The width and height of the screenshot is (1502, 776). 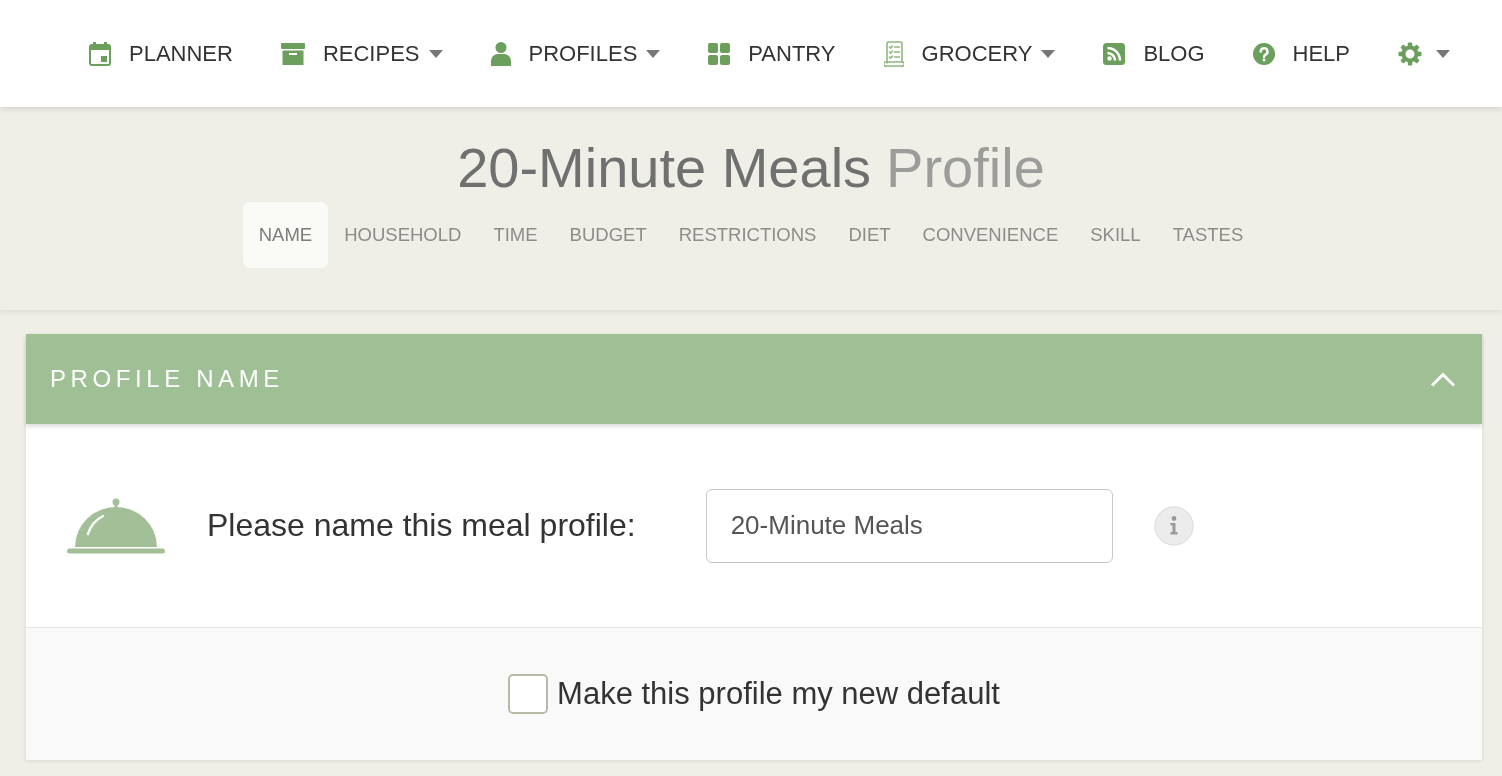 What do you see at coordinates (778, 694) in the screenshot?
I see `checkbox-label: Make this profile my new default` at bounding box center [778, 694].